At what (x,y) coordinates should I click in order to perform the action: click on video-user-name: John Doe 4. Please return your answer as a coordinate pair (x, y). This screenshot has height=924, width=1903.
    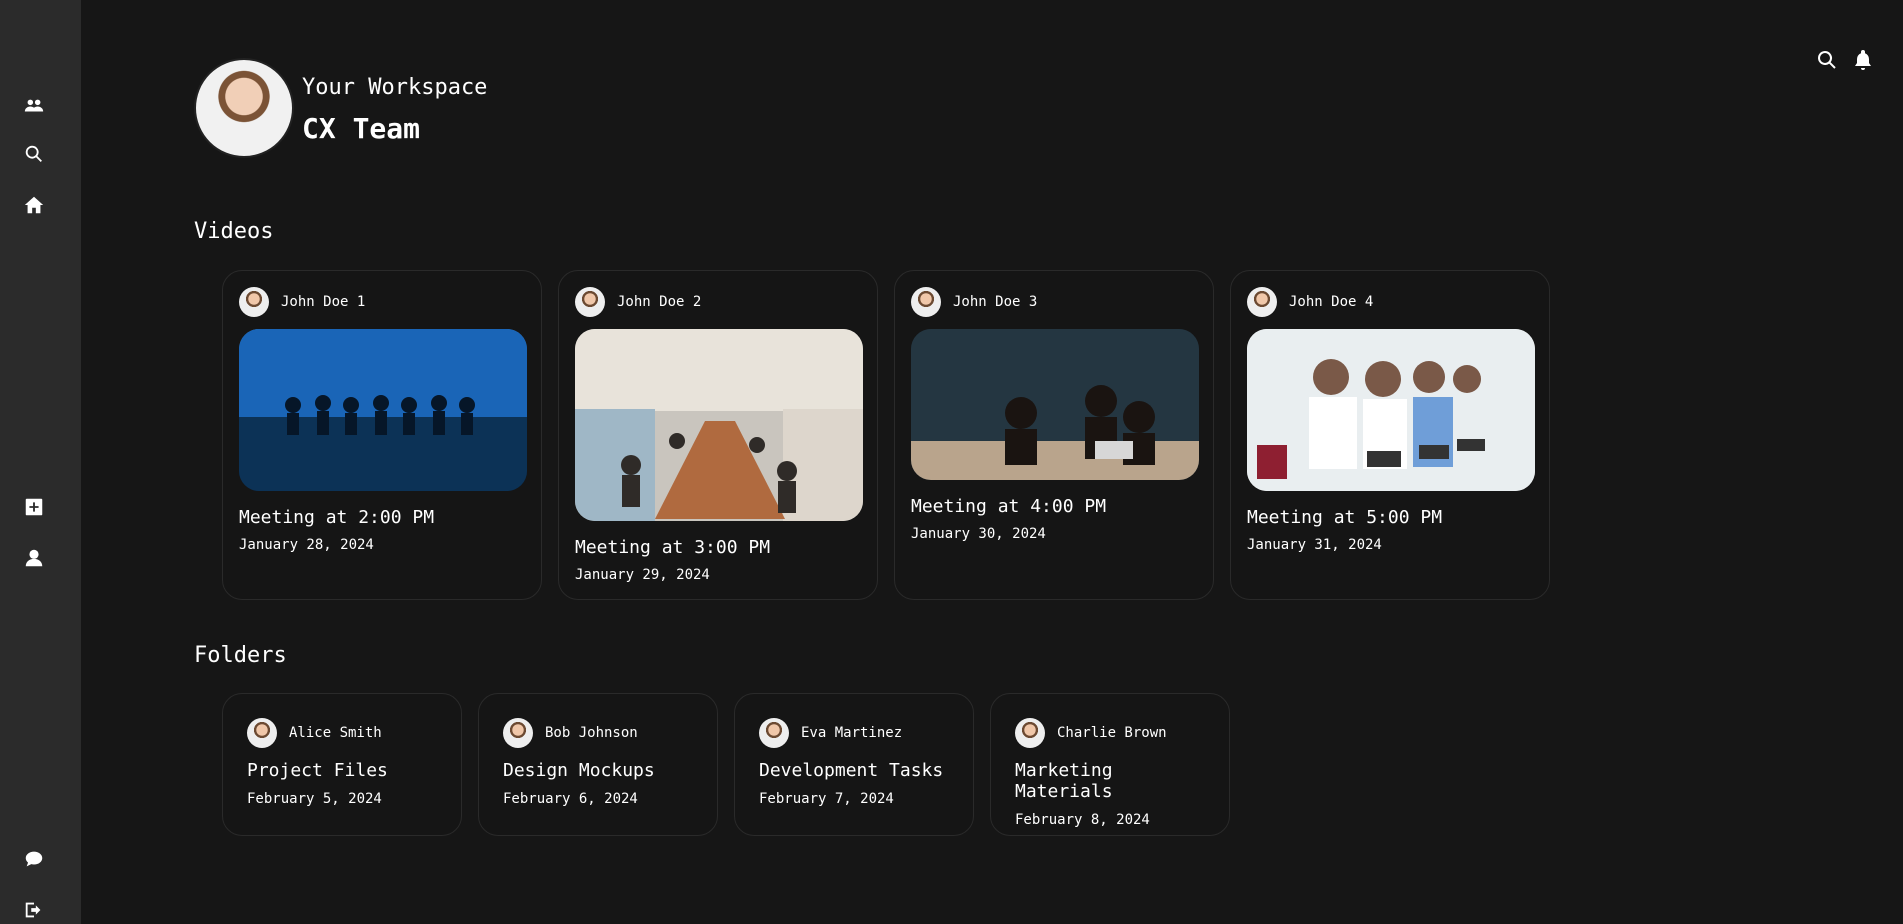
    Looking at the image, I should click on (1331, 302).